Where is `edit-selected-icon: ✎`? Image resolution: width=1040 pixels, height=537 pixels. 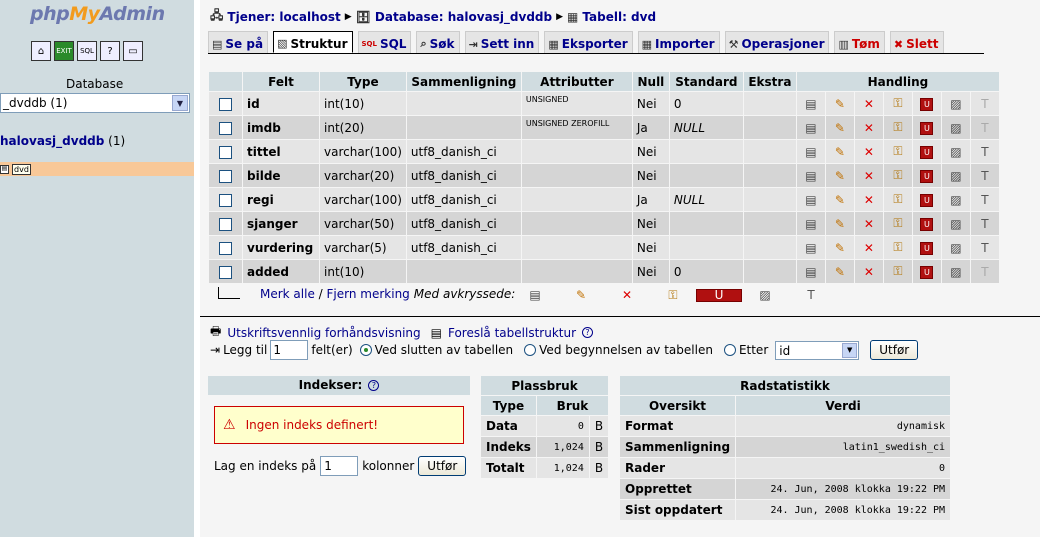
edit-selected-icon: ✎ is located at coordinates (581, 295).